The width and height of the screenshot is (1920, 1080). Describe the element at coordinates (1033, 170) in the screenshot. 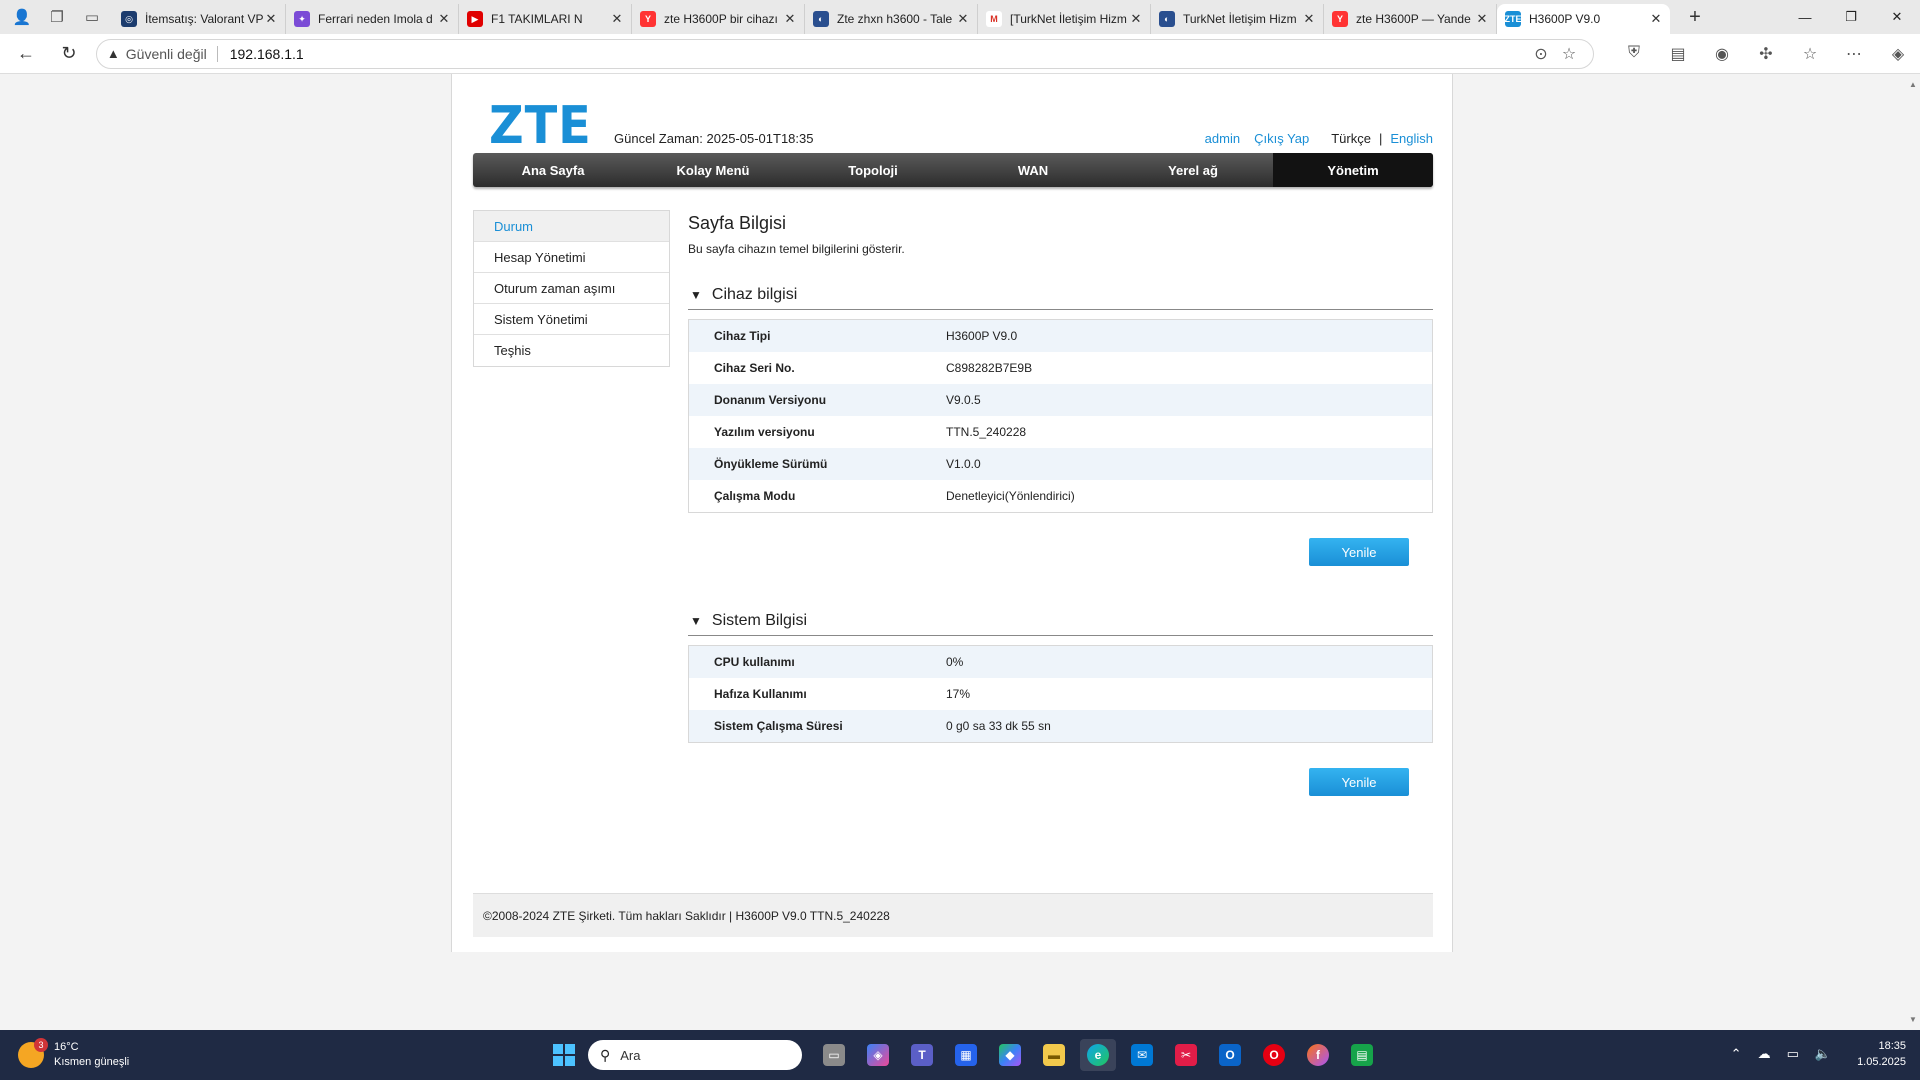

I see `nav-item: WAN` at that location.